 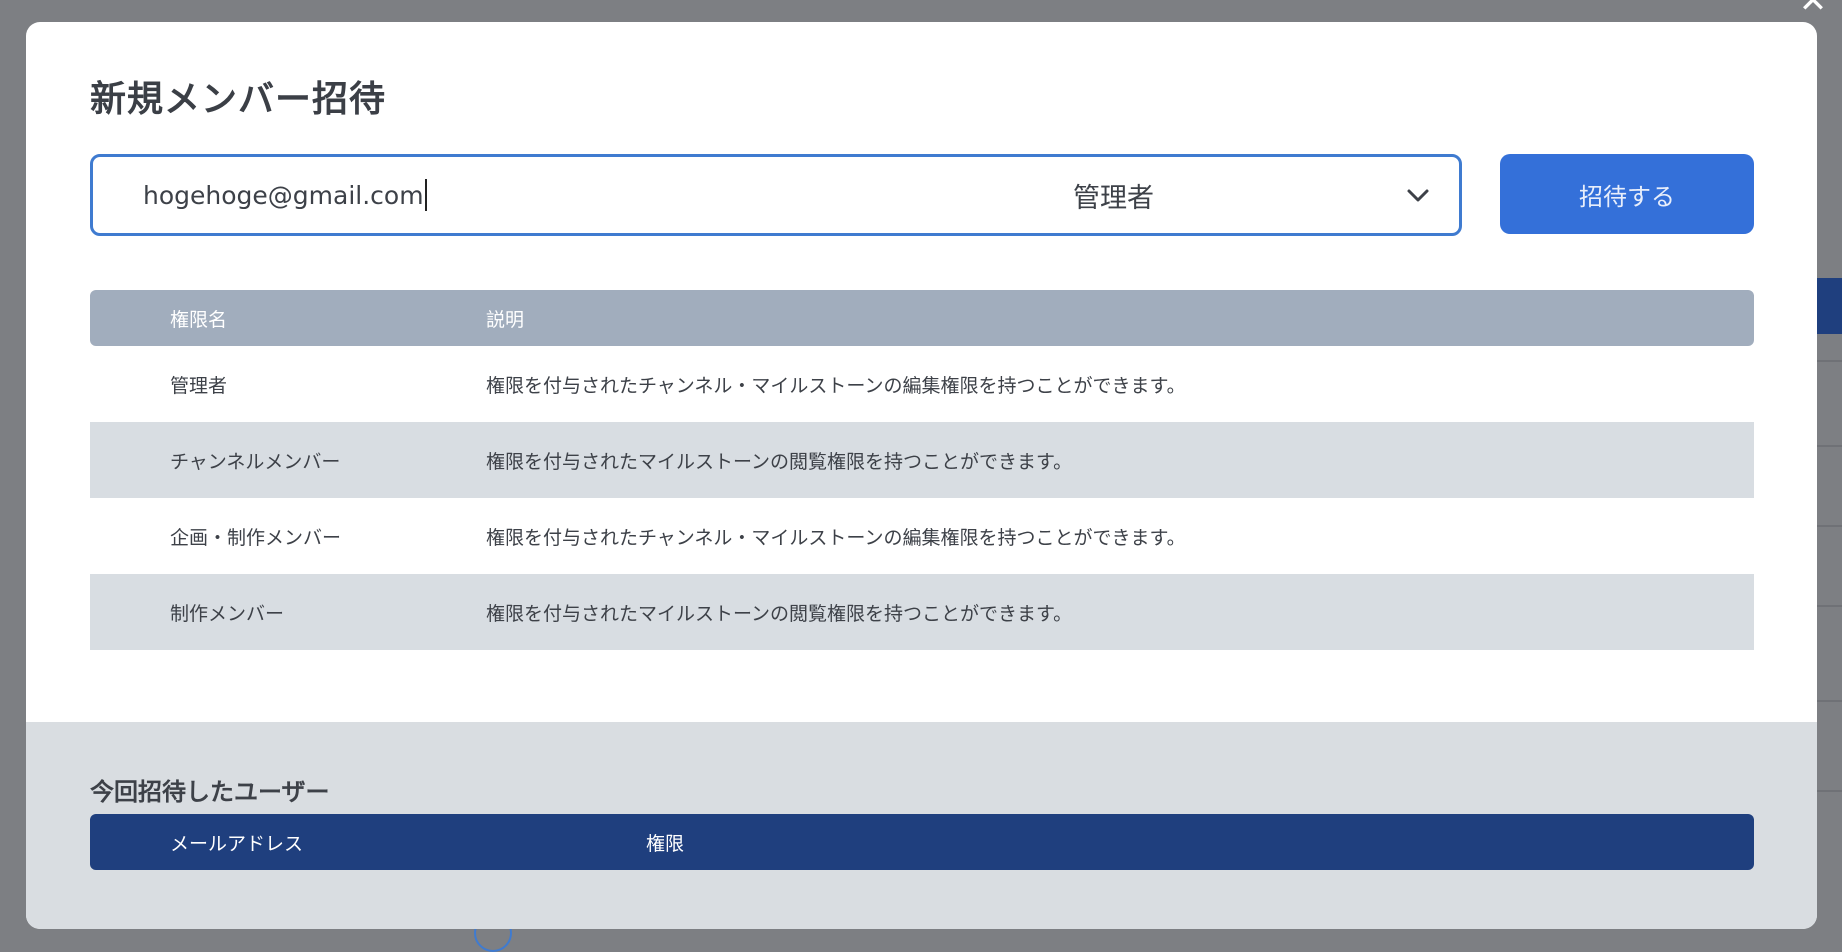 I want to click on table-row: 制作メンバー 権限を付与されたマイルストーンの閲覧権限を持つことができます。, so click(x=922, y=612).